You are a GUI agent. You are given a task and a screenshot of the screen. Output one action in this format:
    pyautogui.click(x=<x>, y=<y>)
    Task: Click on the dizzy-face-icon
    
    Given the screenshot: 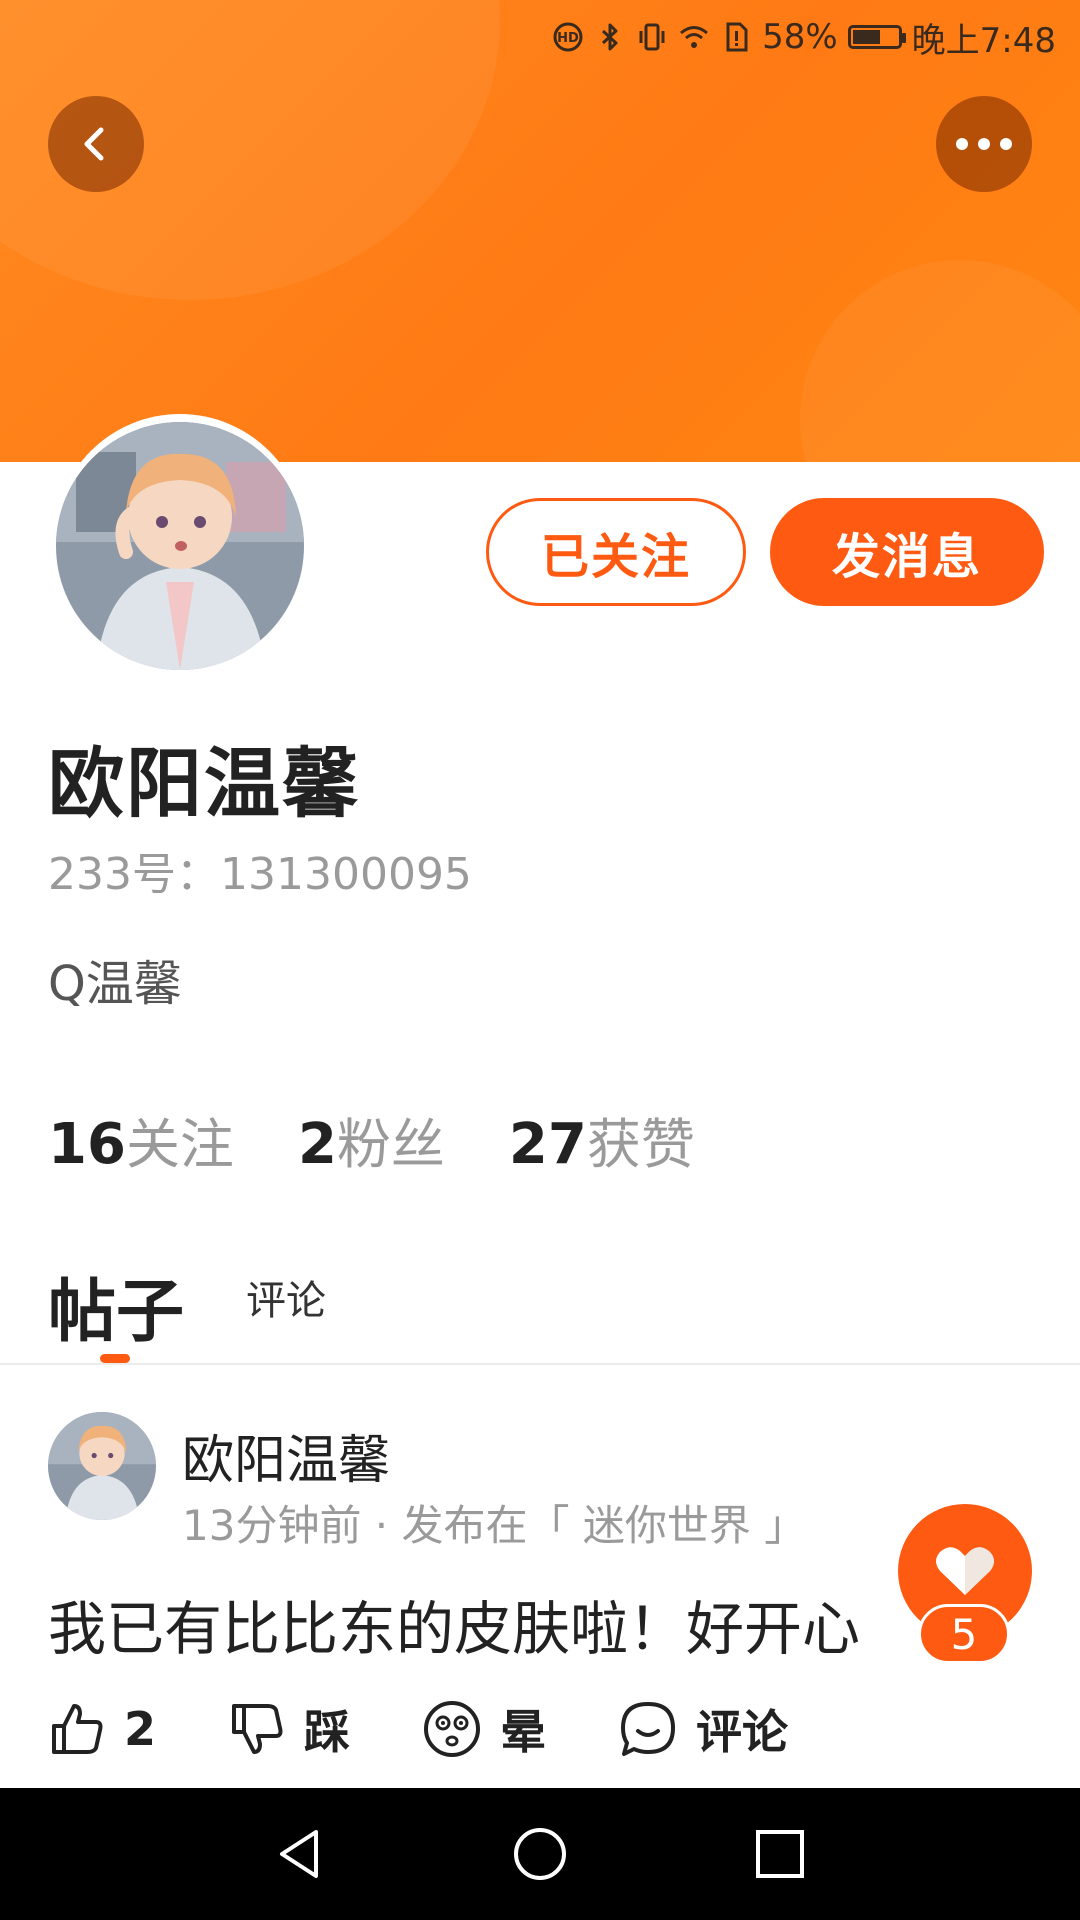 What is the action you would take?
    pyautogui.click(x=452, y=1729)
    